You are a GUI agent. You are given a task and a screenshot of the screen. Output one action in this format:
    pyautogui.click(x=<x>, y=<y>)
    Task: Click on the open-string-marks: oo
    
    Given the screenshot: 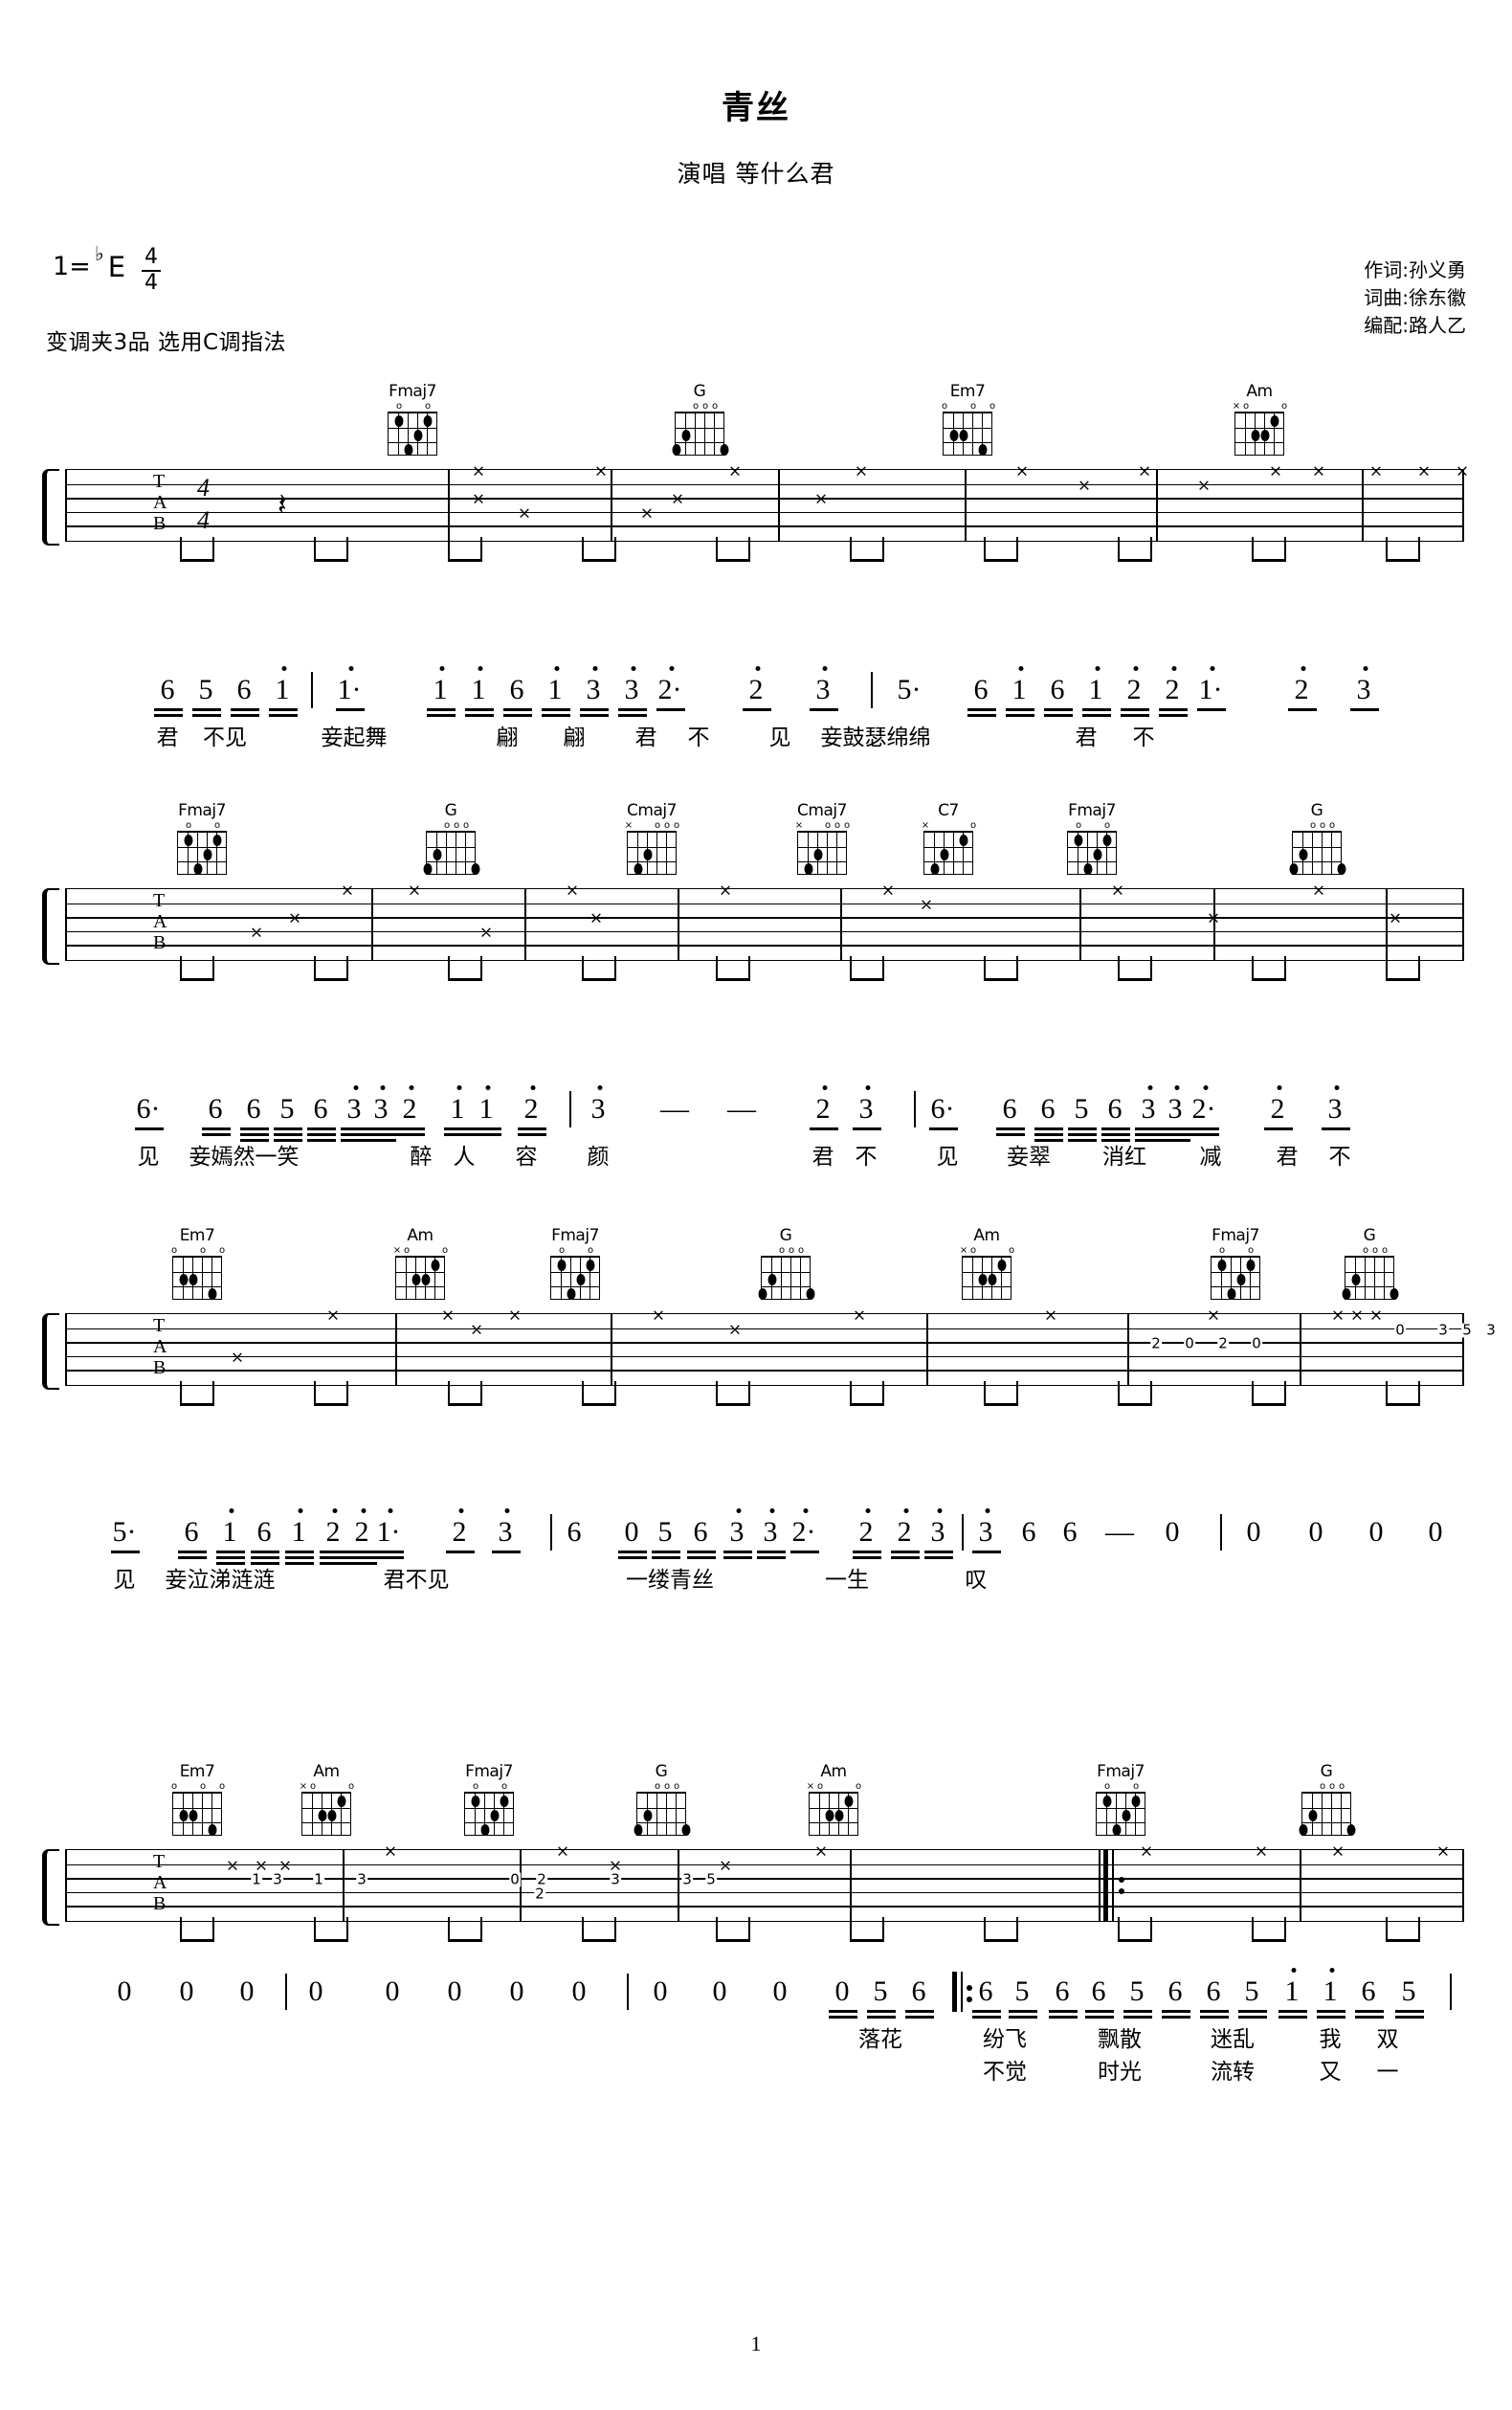 What is the action you would take?
    pyautogui.click(x=489, y=1787)
    